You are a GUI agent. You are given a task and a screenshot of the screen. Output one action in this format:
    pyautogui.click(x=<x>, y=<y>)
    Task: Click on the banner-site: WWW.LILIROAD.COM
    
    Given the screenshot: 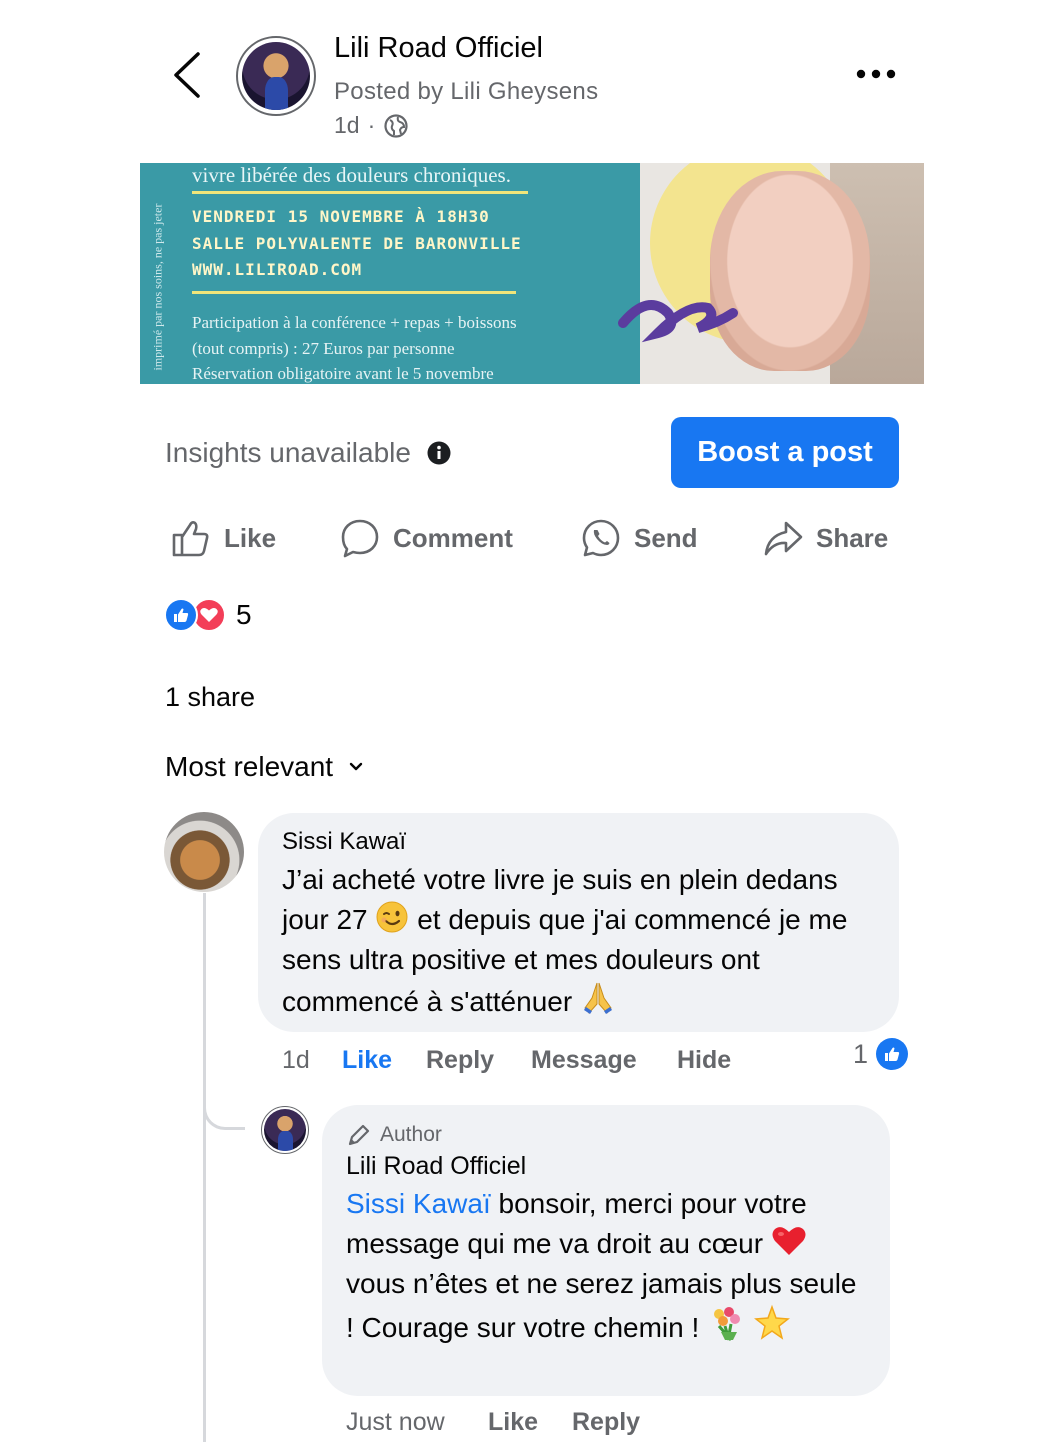 What is the action you would take?
    pyautogui.click(x=277, y=269)
    